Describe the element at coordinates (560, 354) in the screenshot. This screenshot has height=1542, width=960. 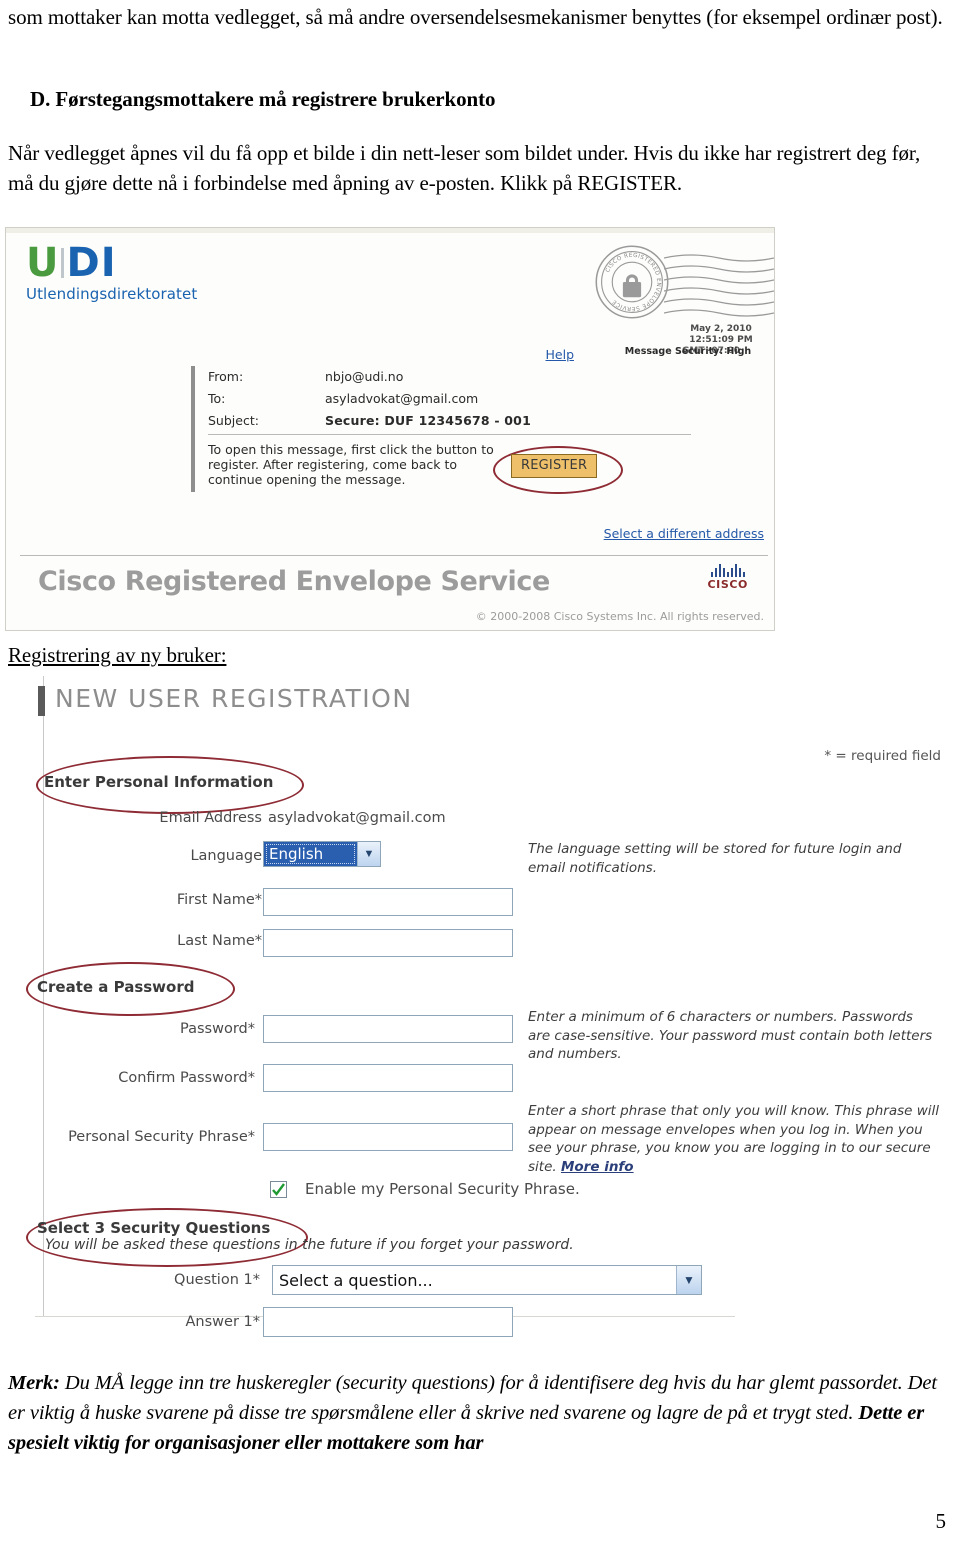
I see `help-link: Help` at that location.